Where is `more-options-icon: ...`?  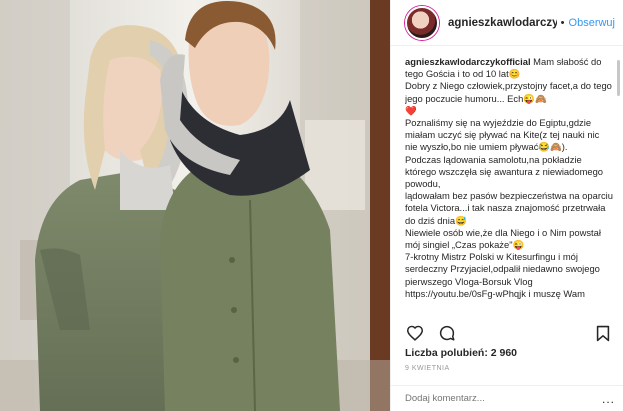
more-options-icon: ... is located at coordinates (608, 399).